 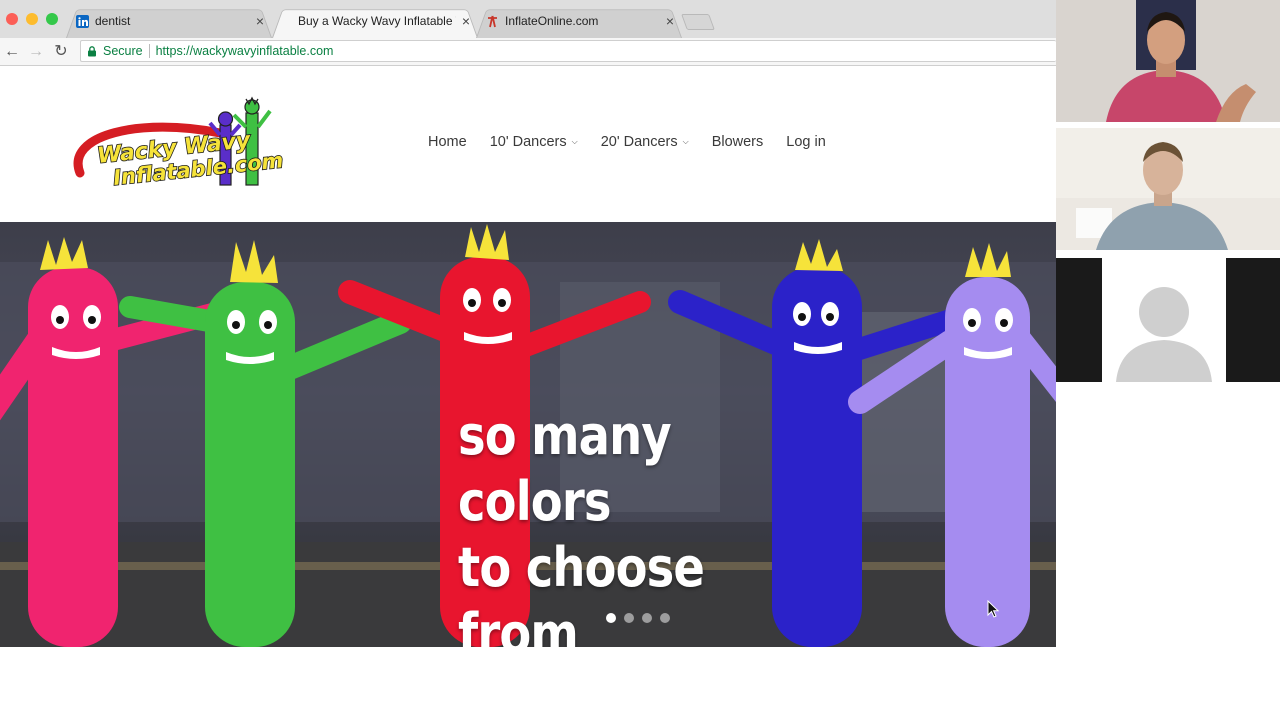 I want to click on inflateonline-icon, so click(x=492, y=21).